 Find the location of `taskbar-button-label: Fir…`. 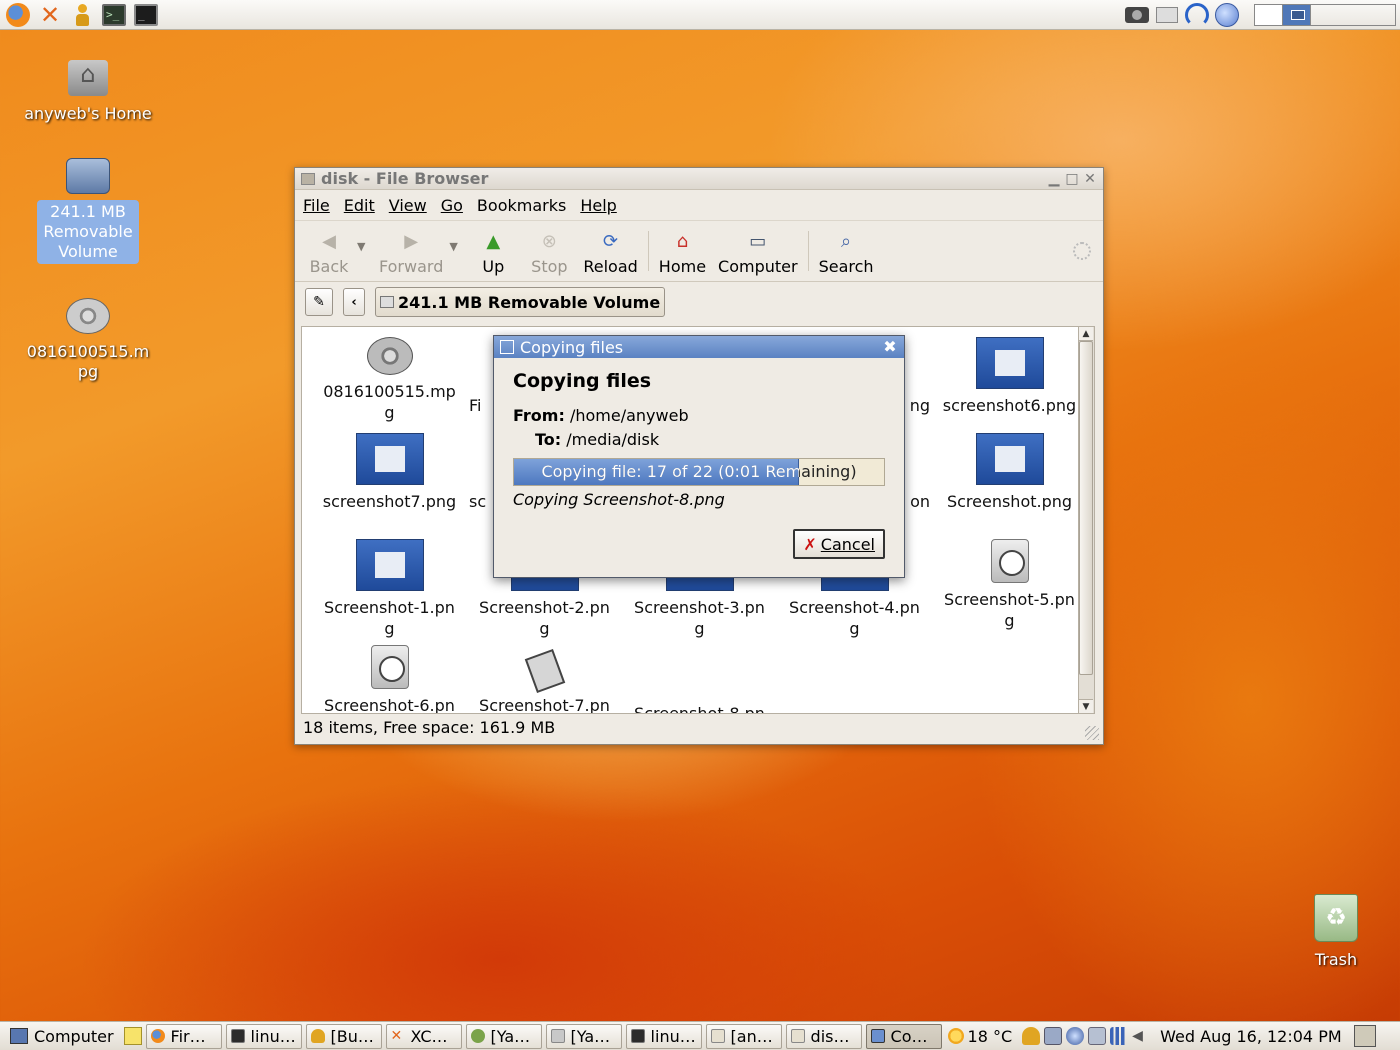

taskbar-button-label: Fir… is located at coordinates (188, 1036).